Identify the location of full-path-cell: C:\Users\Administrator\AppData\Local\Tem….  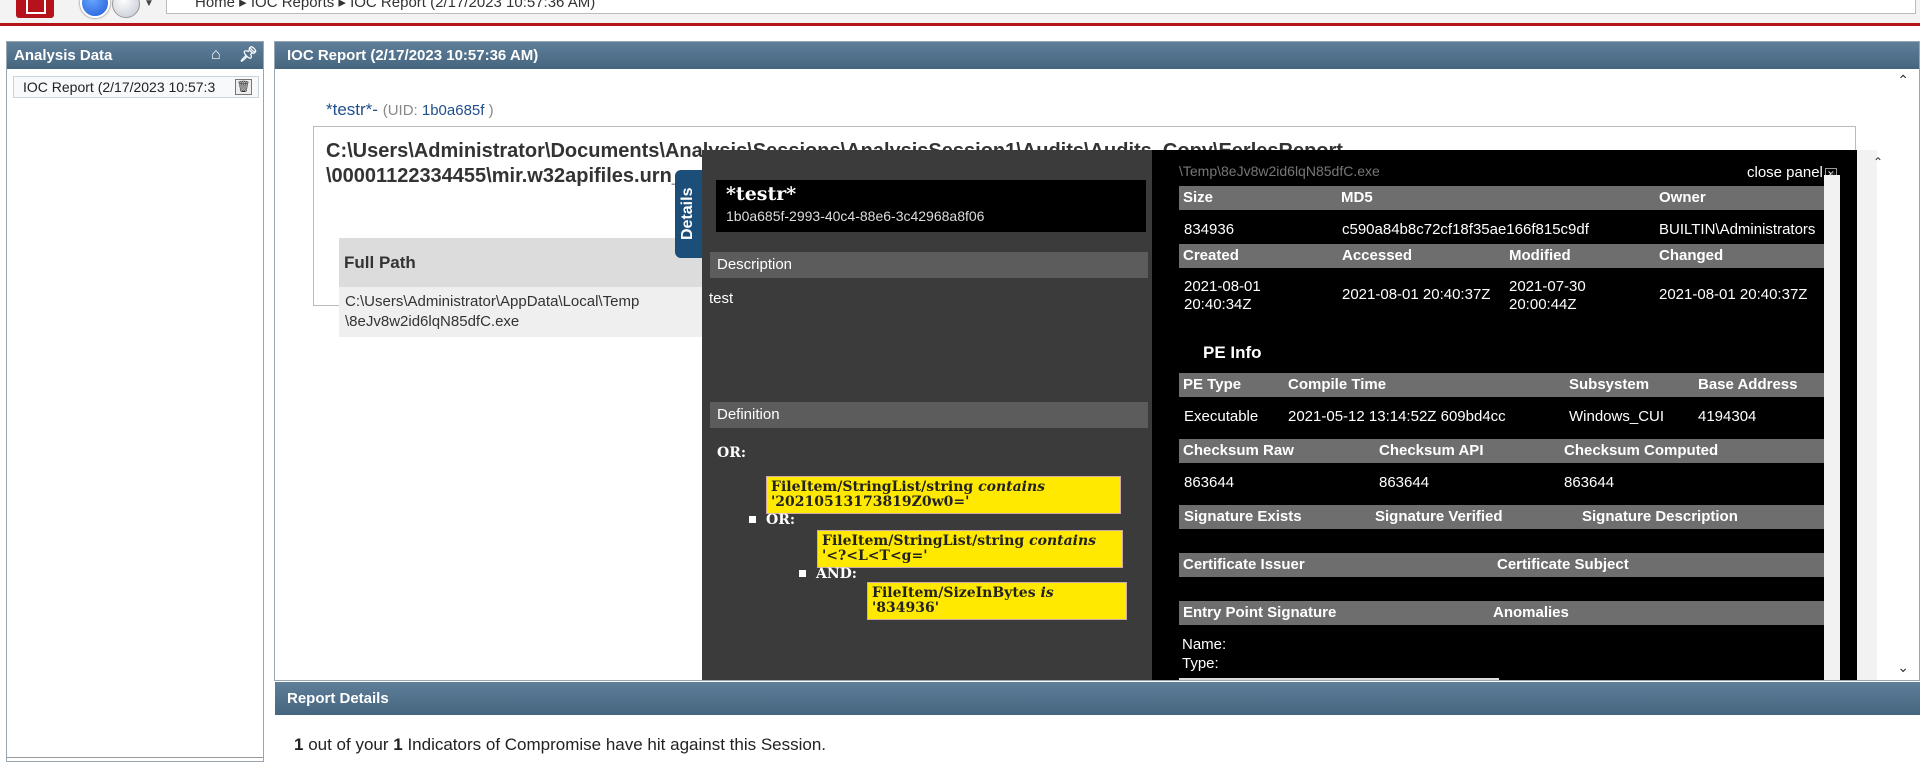
(529, 312).